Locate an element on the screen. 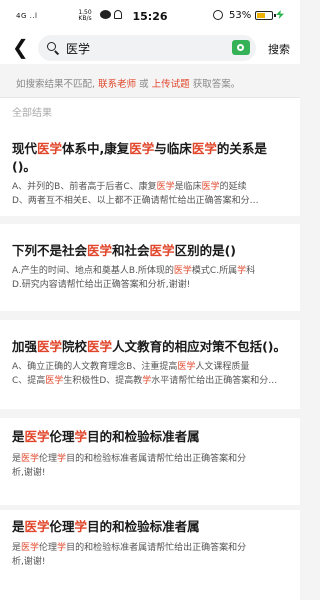 This screenshot has height=600, width=320. search-button: 搜索 is located at coordinates (279, 49).